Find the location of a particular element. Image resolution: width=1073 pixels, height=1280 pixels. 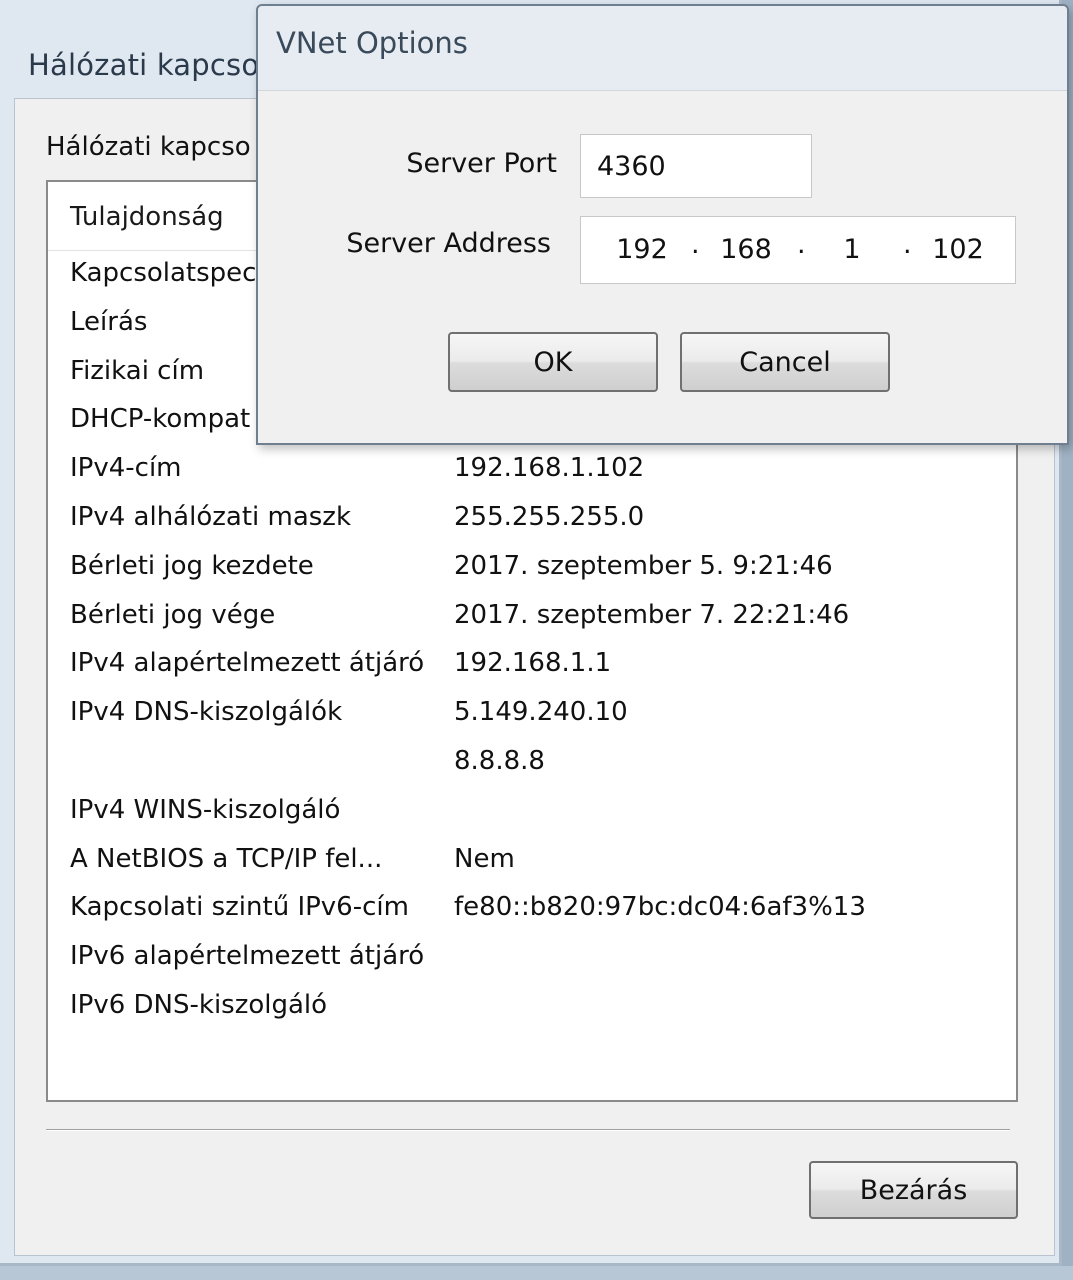

property-value: 192.168.1.102 is located at coordinates (549, 468).